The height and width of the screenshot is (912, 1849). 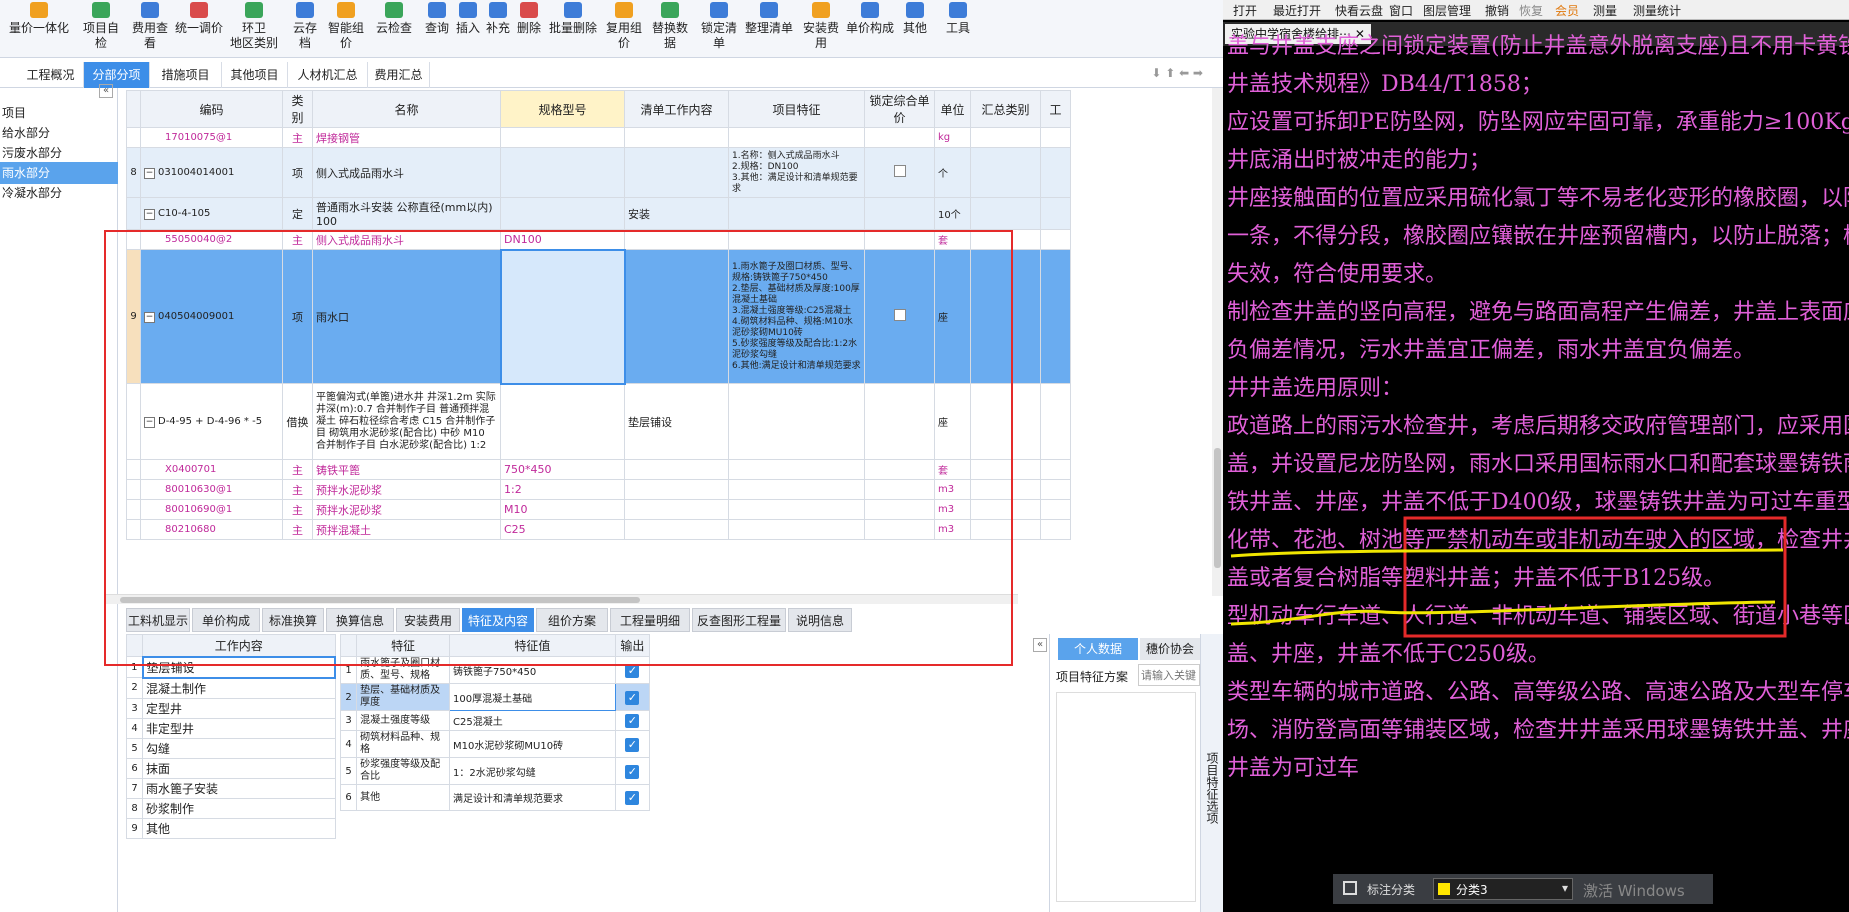 What do you see at coordinates (406, 316) in the screenshot?
I see `name-cell: 雨水口` at bounding box center [406, 316].